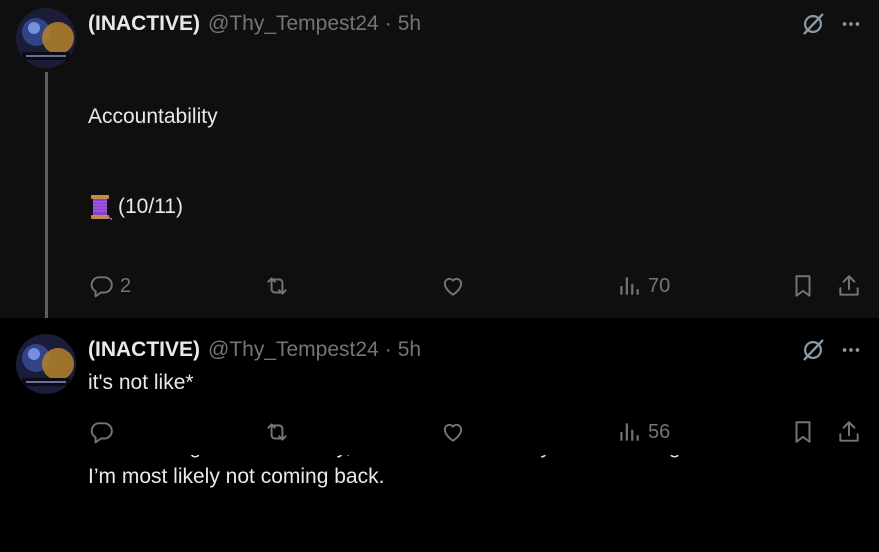 The height and width of the screenshot is (552, 879). What do you see at coordinates (101, 207) in the screenshot?
I see `spool-emoji` at bounding box center [101, 207].